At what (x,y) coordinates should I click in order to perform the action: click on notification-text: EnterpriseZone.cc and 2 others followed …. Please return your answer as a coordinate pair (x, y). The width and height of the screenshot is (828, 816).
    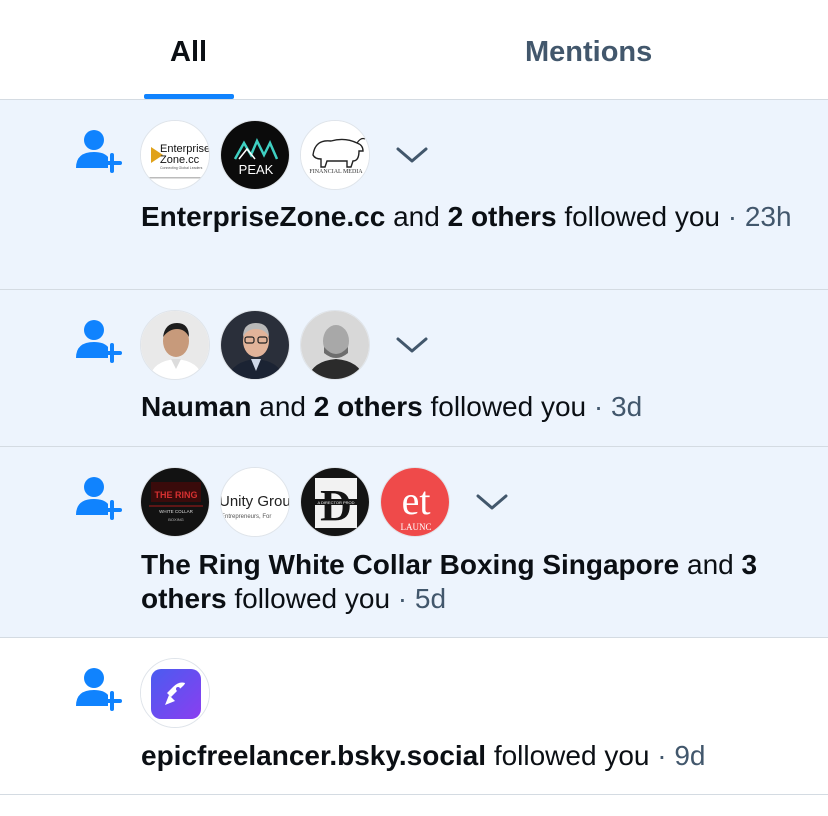
    Looking at the image, I should click on (469, 217).